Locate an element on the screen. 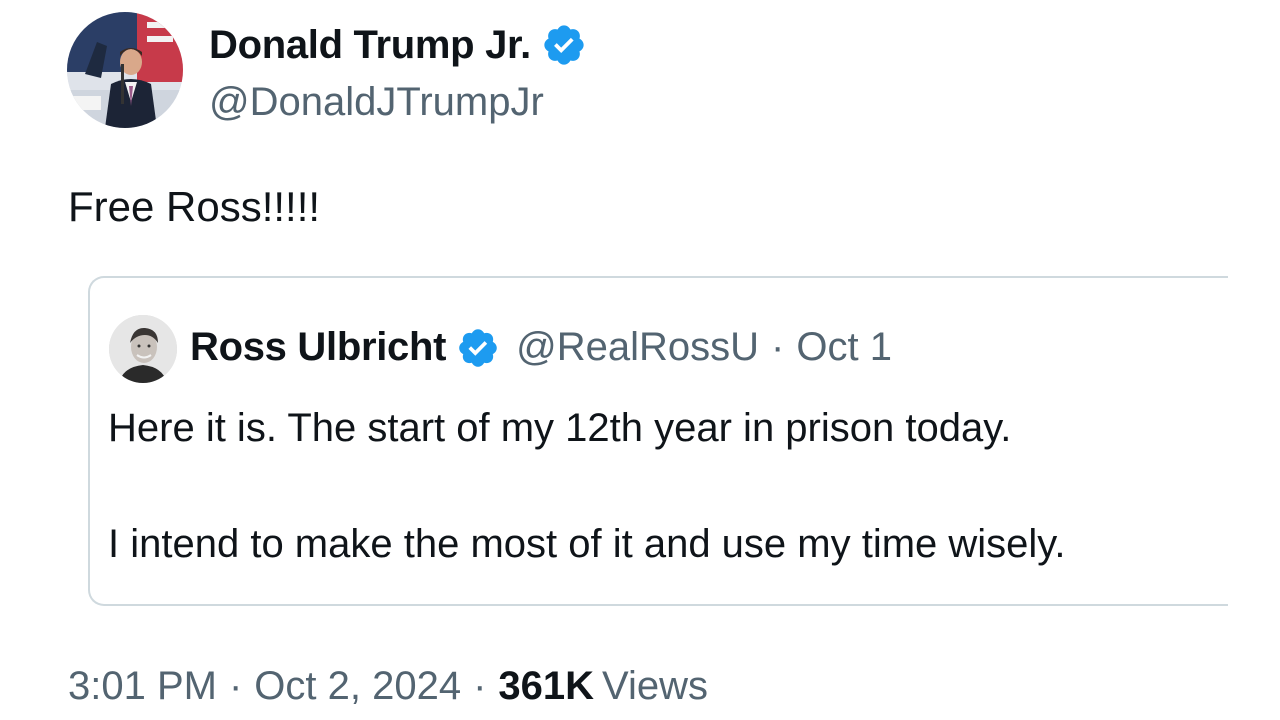 This screenshot has width=1280, height=720. author-name: Donald Trump Jr. is located at coordinates (370, 45).